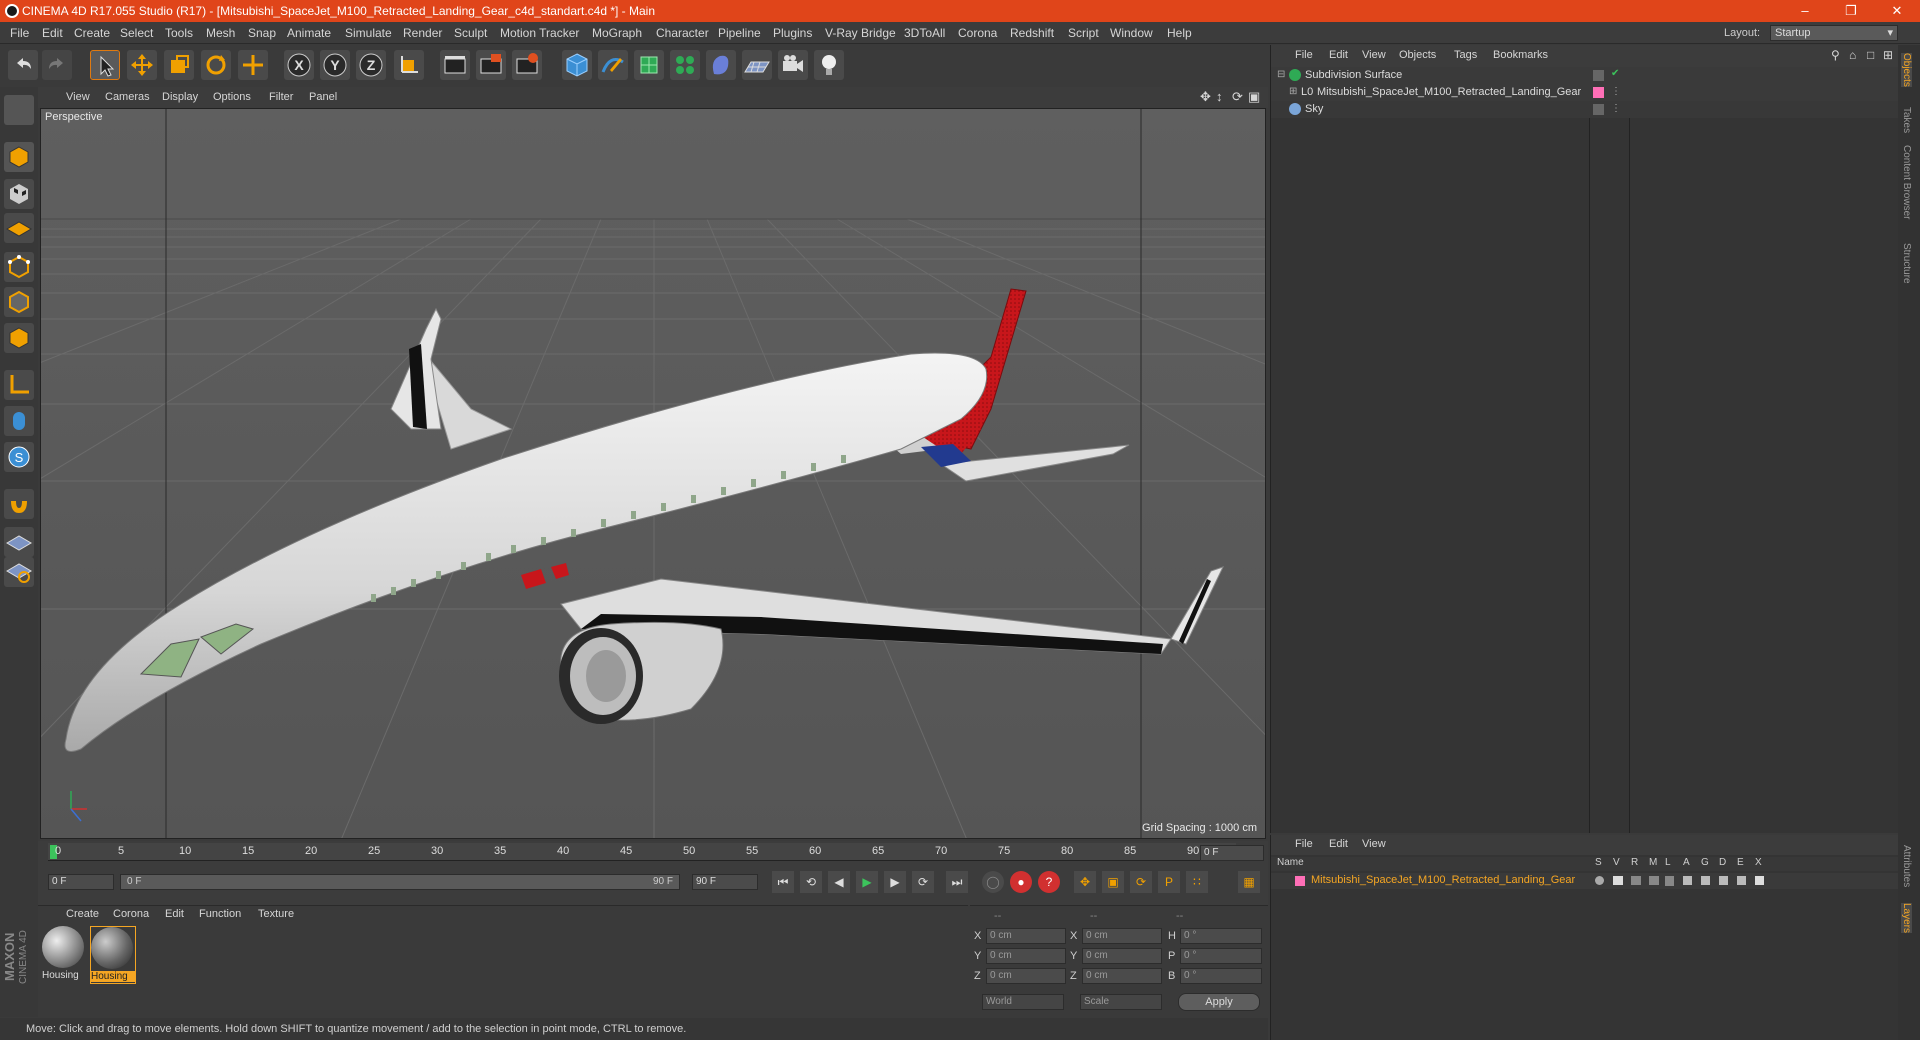 The width and height of the screenshot is (1920, 1040). What do you see at coordinates (1585, 109) in the screenshot?
I see `object-row-sky: Sky ⋮` at bounding box center [1585, 109].